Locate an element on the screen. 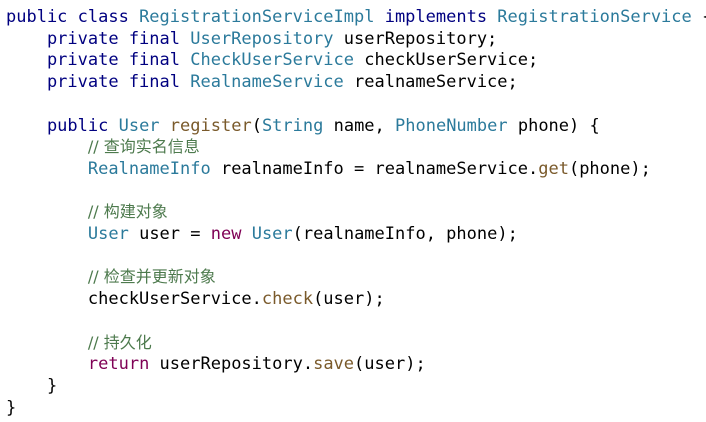 This screenshot has height=422, width=706. code-token: new is located at coordinates (226, 234).